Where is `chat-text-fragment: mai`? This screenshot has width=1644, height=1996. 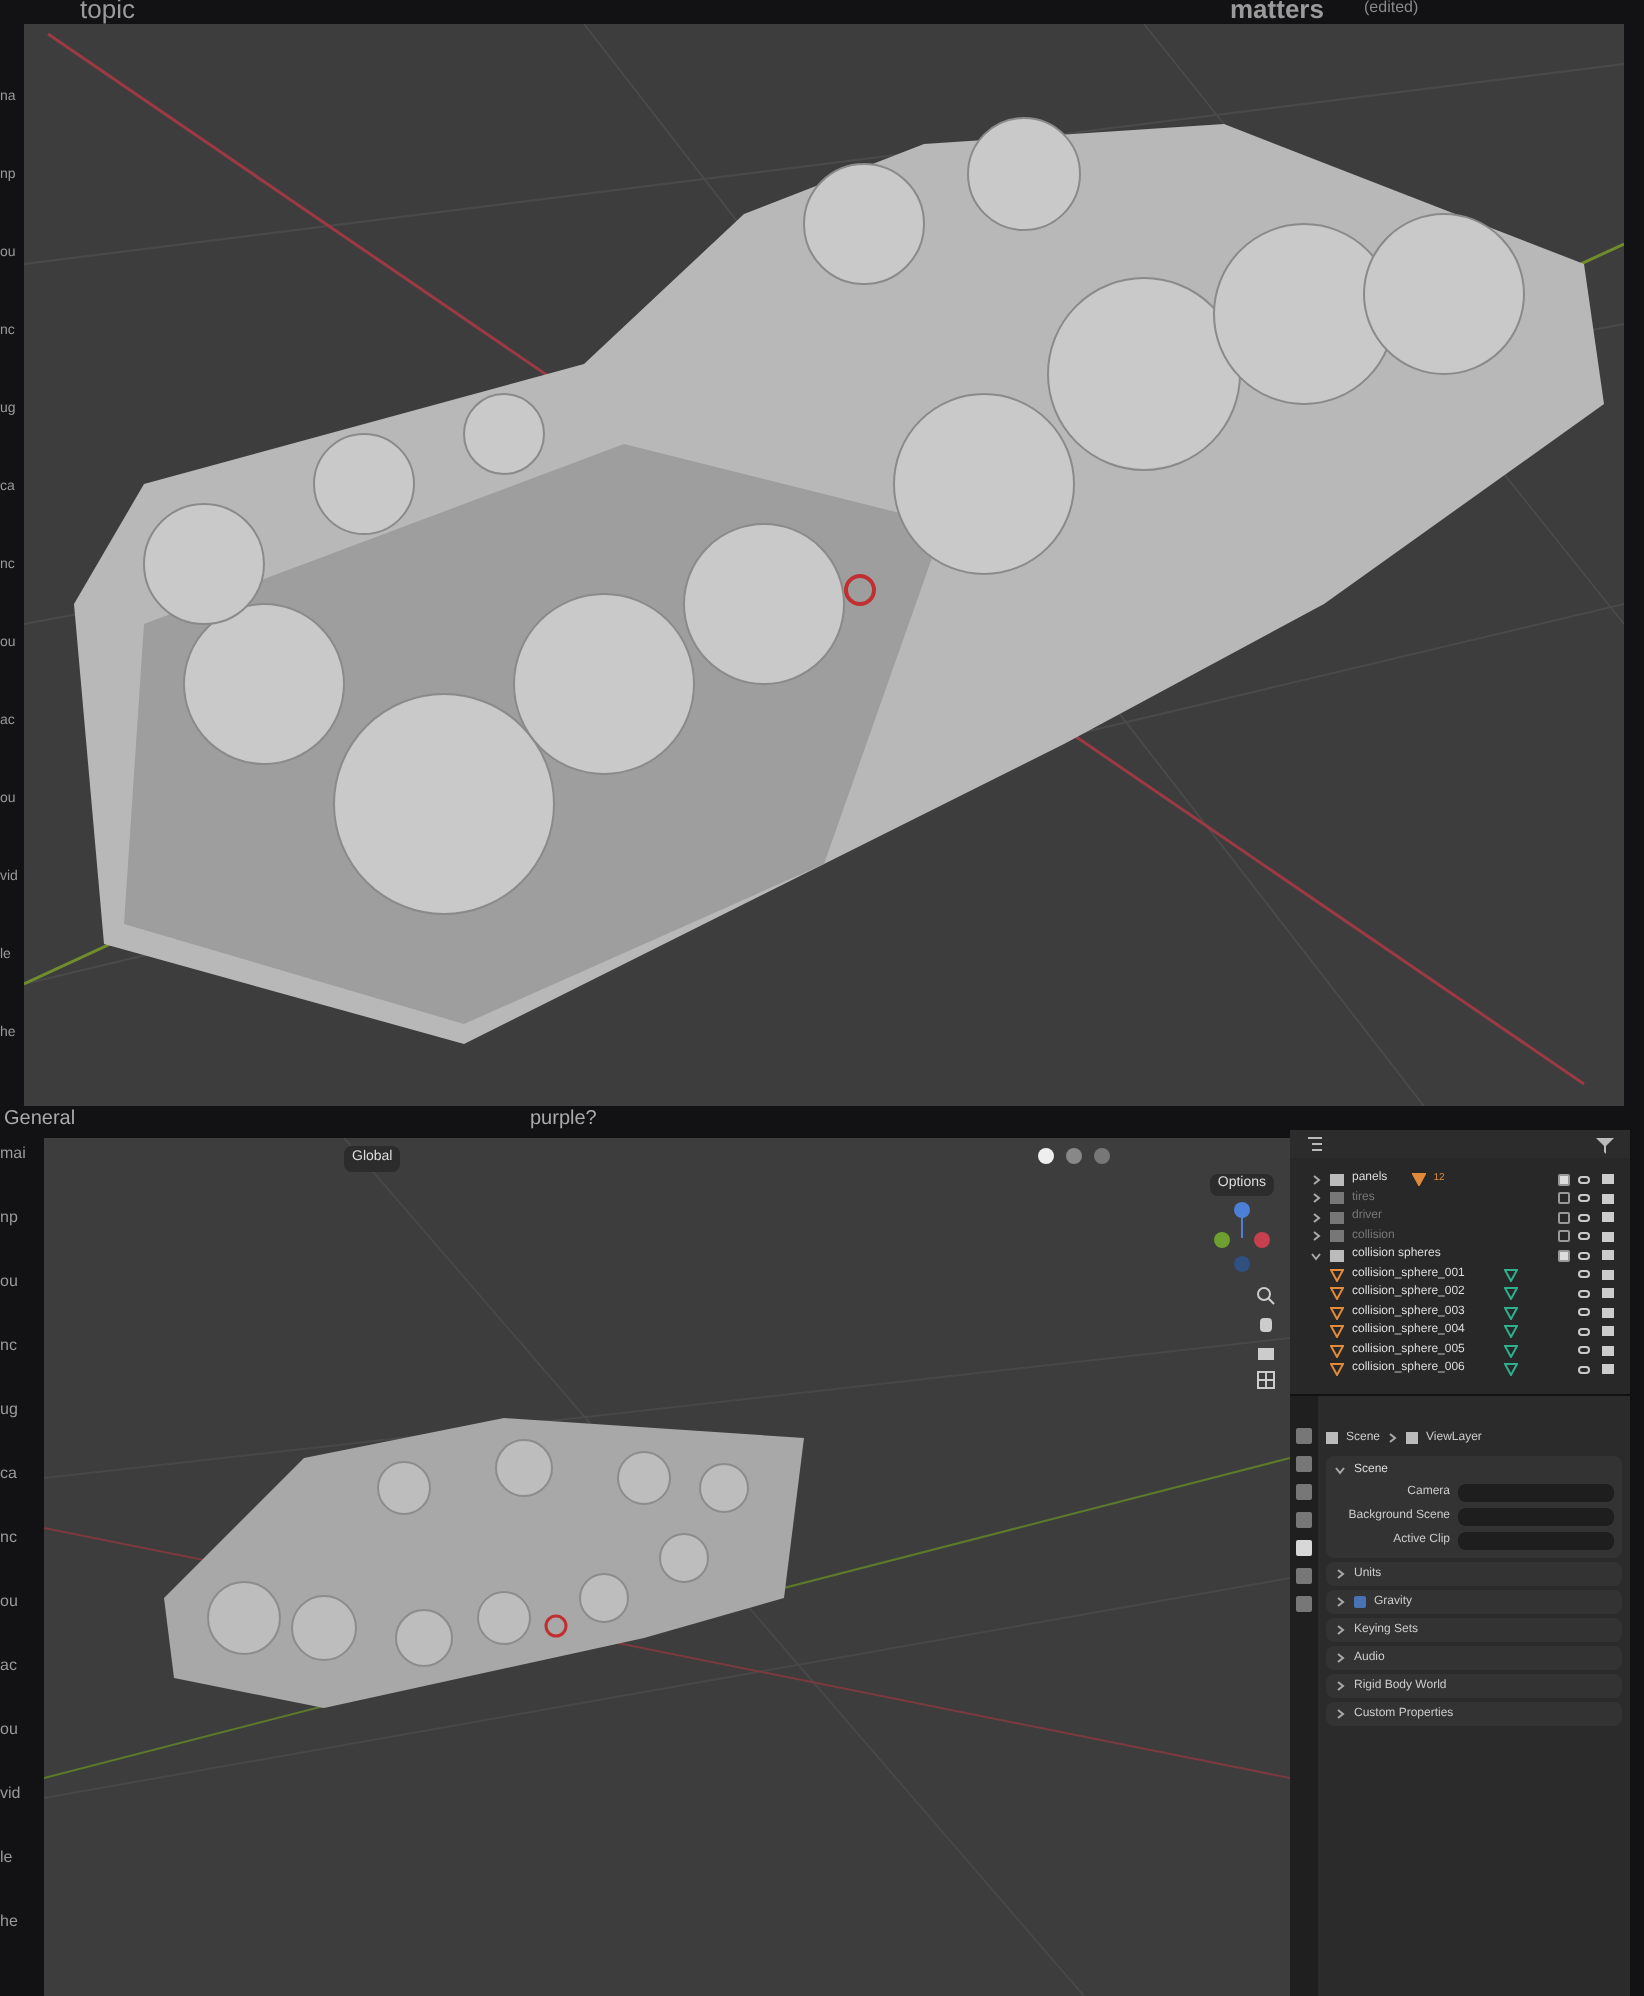 chat-text-fragment: mai is located at coordinates (14, 1154).